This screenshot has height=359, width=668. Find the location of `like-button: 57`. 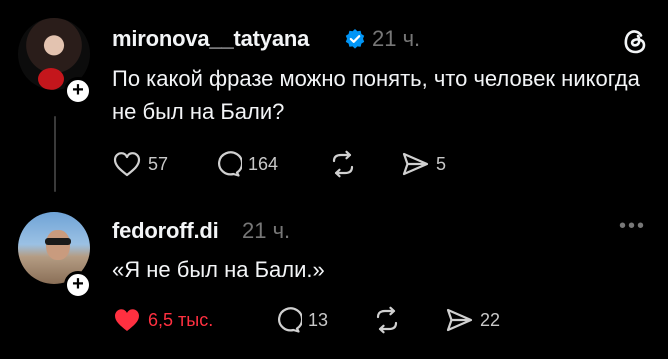

like-button: 57 is located at coordinates (140, 164).